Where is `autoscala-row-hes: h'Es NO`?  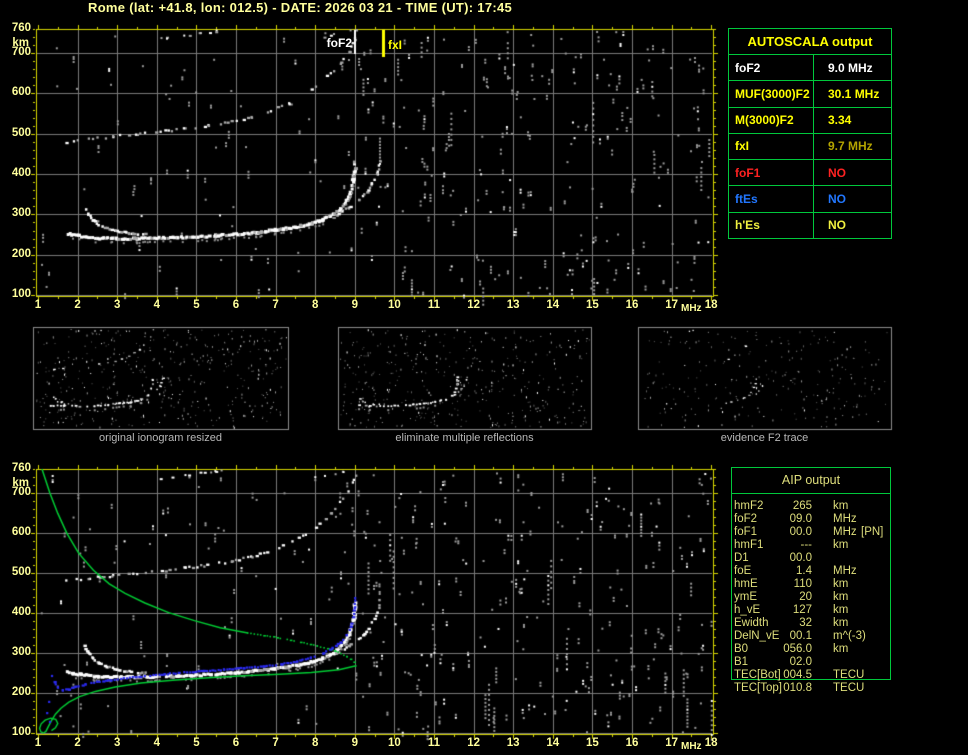
autoscala-row-hes: h'Es NO is located at coordinates (810, 224).